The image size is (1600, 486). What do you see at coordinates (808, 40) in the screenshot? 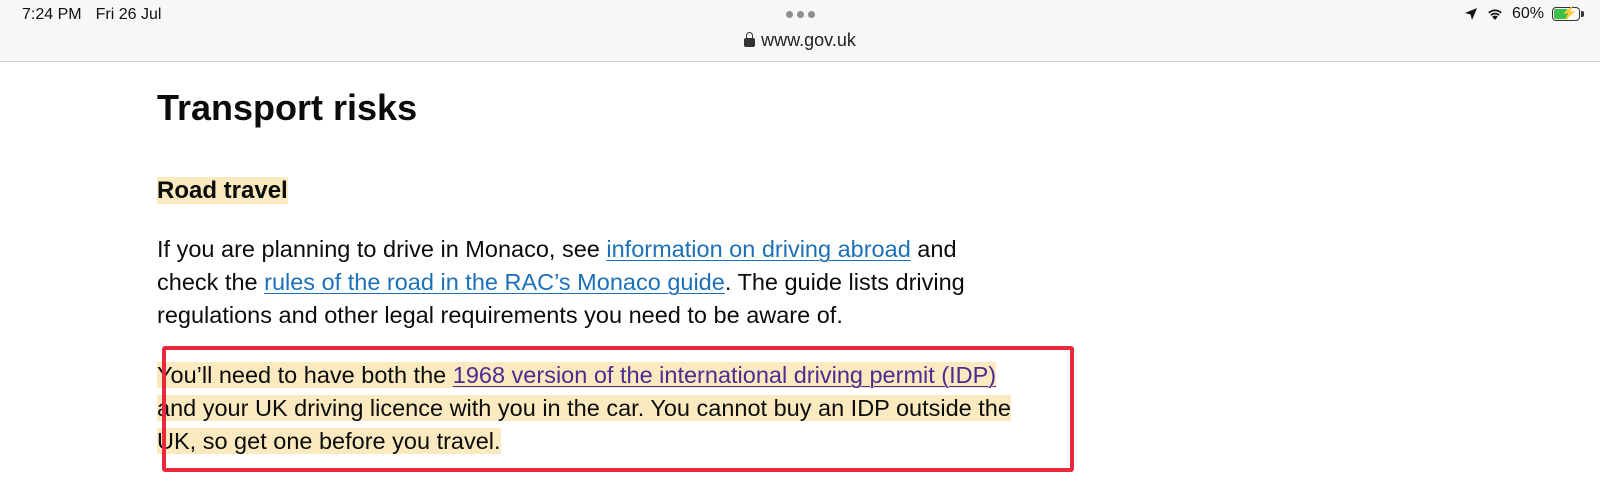
I see `url-text: www.gov.uk` at bounding box center [808, 40].